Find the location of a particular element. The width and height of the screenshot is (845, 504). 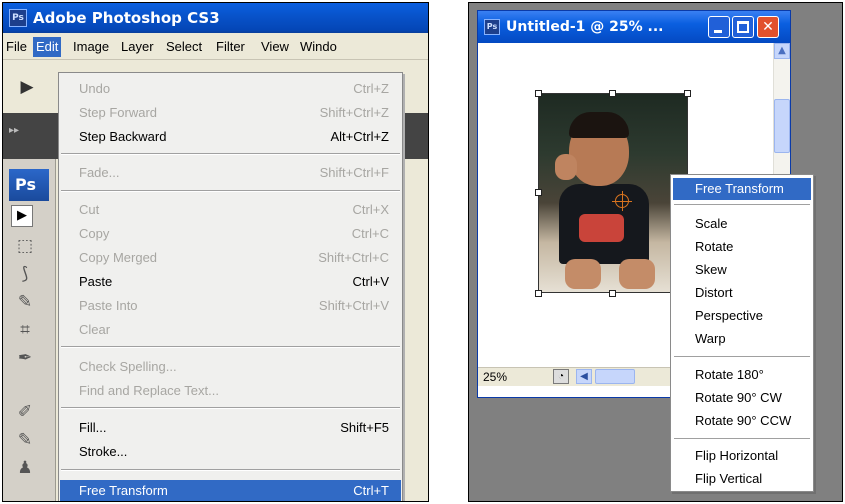

tools-panel: Ps ▶ ⬚ ⟆ ✎ ⌗ ✒ ✐ ✎ ♟ is located at coordinates (29, 330).